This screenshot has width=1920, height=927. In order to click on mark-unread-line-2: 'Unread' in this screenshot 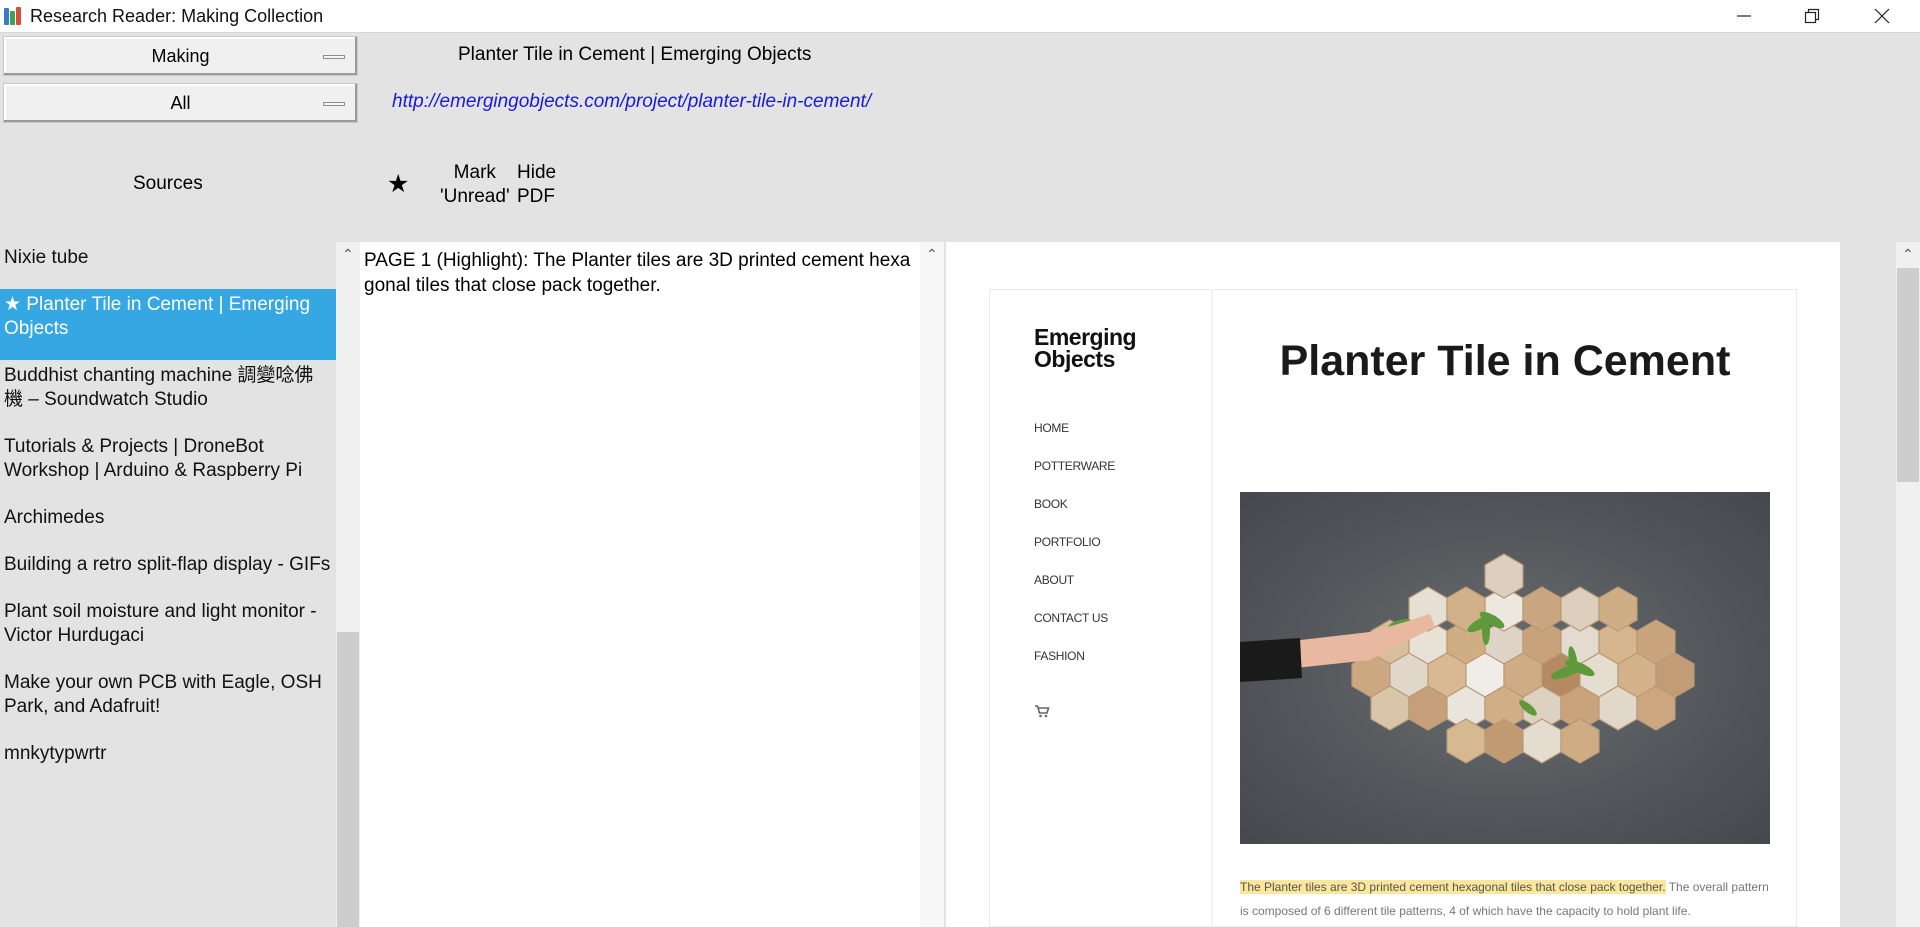, I will do `click(475, 196)`.